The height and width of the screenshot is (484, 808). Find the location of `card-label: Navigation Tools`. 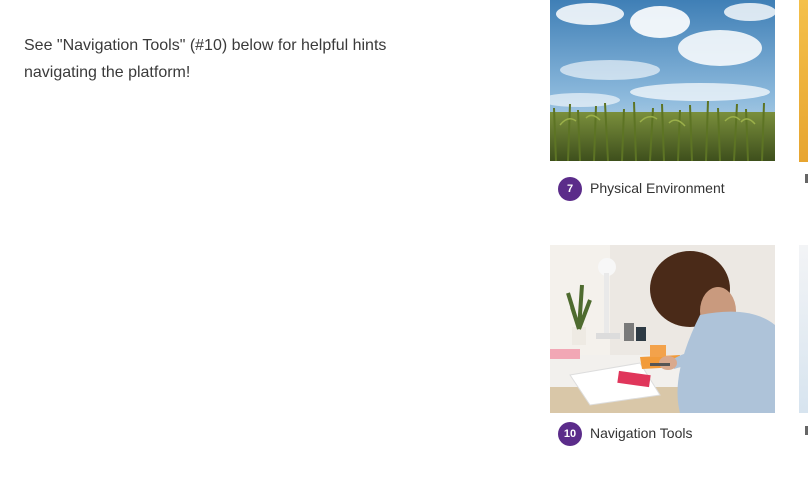

card-label: Navigation Tools is located at coordinates (641, 433).